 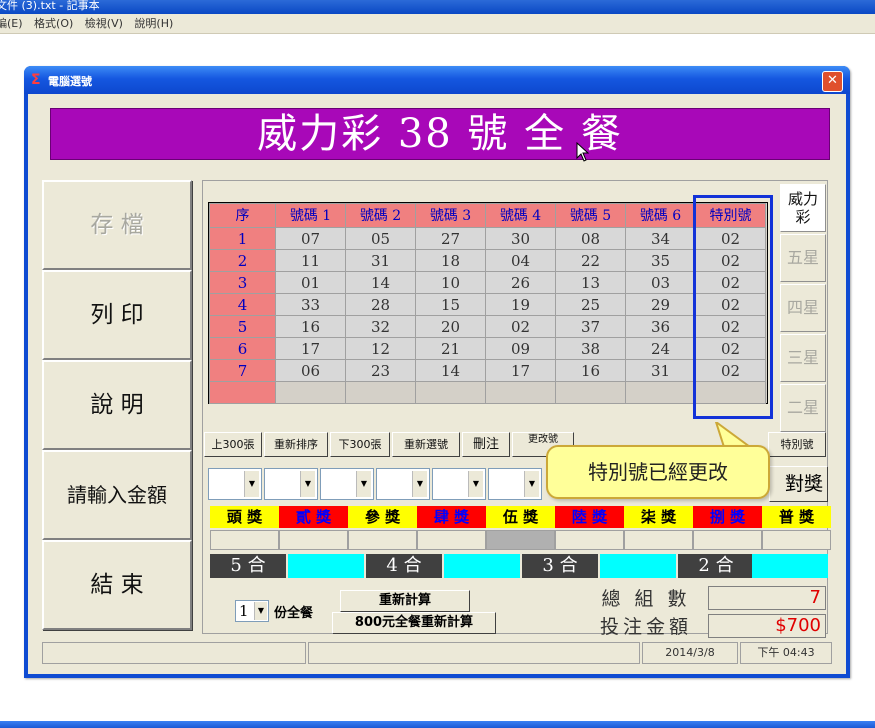 I want to click on number-cell: 38, so click(x=590, y=348).